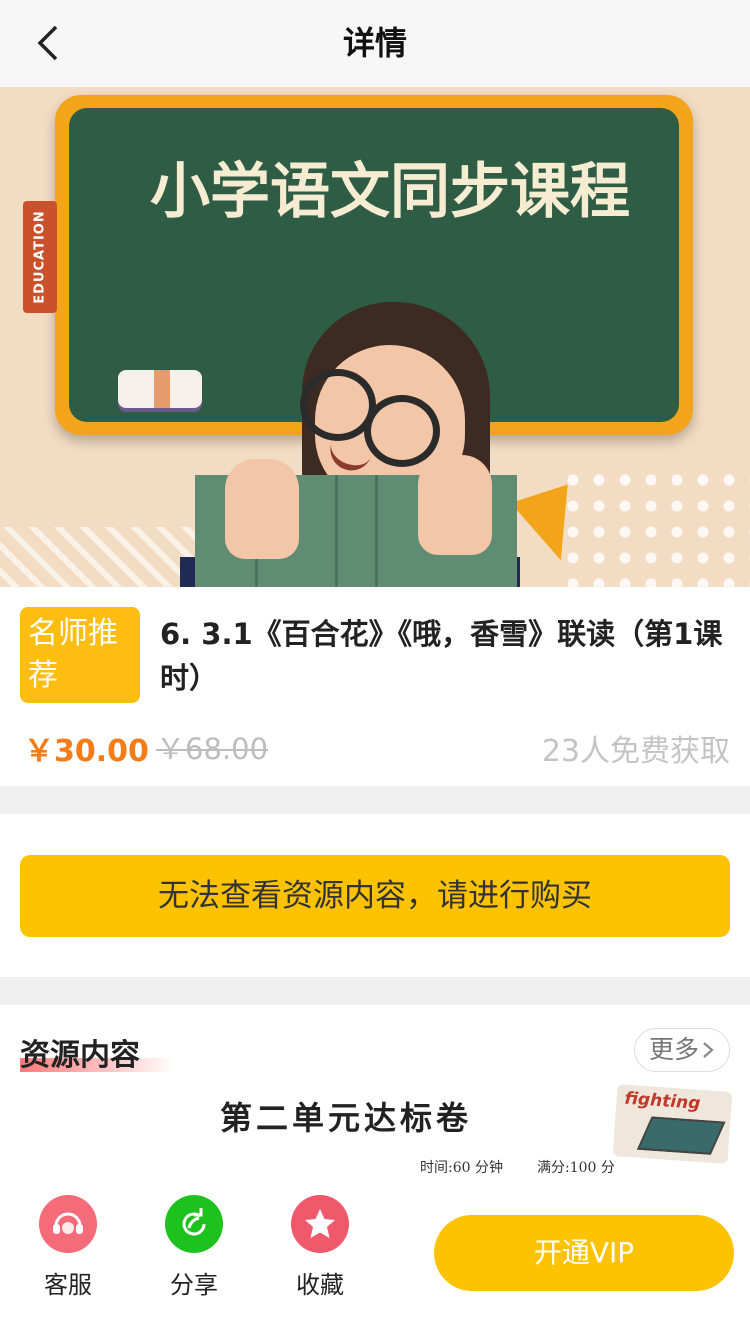 This screenshot has width=750, height=1334. What do you see at coordinates (390, 192) in the screenshot?
I see `banner-title: 小学语文同步课程` at bounding box center [390, 192].